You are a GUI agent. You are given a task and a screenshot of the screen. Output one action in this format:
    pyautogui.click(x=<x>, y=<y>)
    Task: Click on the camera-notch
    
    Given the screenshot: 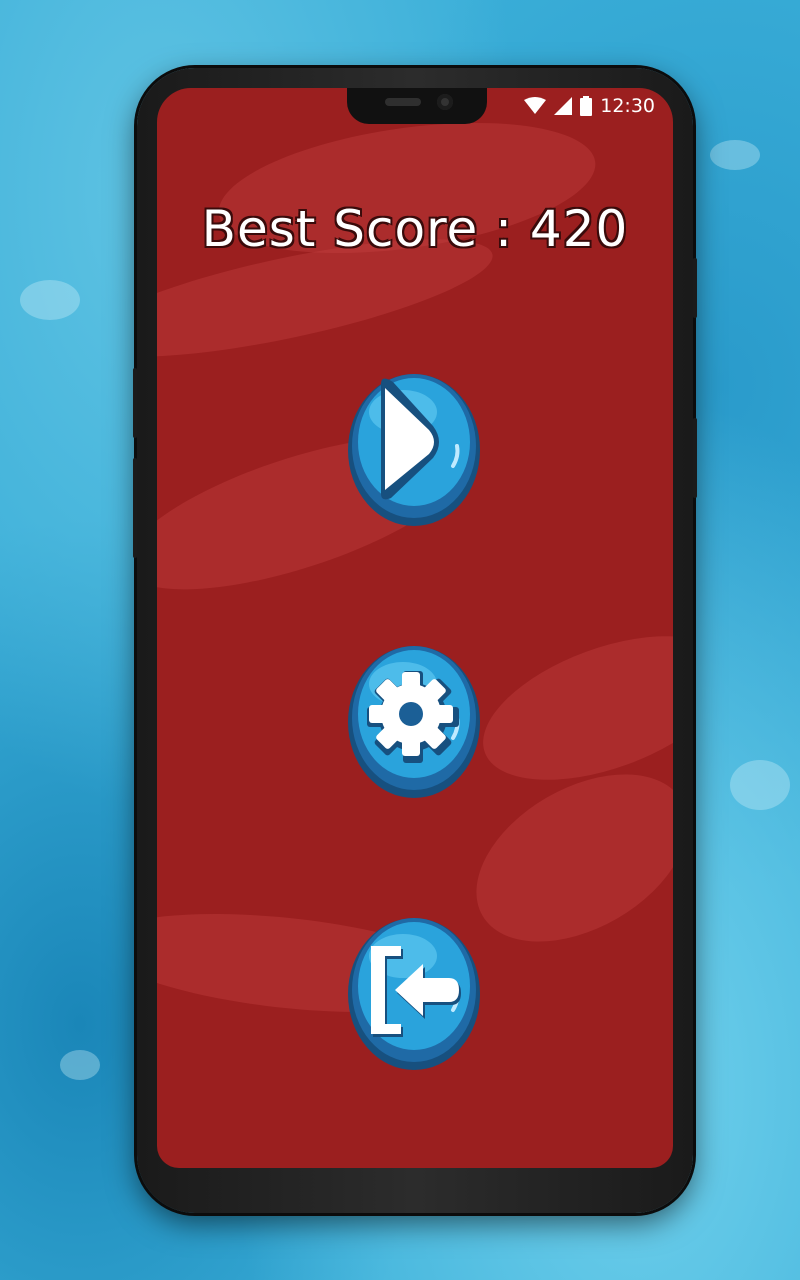 What is the action you would take?
    pyautogui.click(x=417, y=106)
    